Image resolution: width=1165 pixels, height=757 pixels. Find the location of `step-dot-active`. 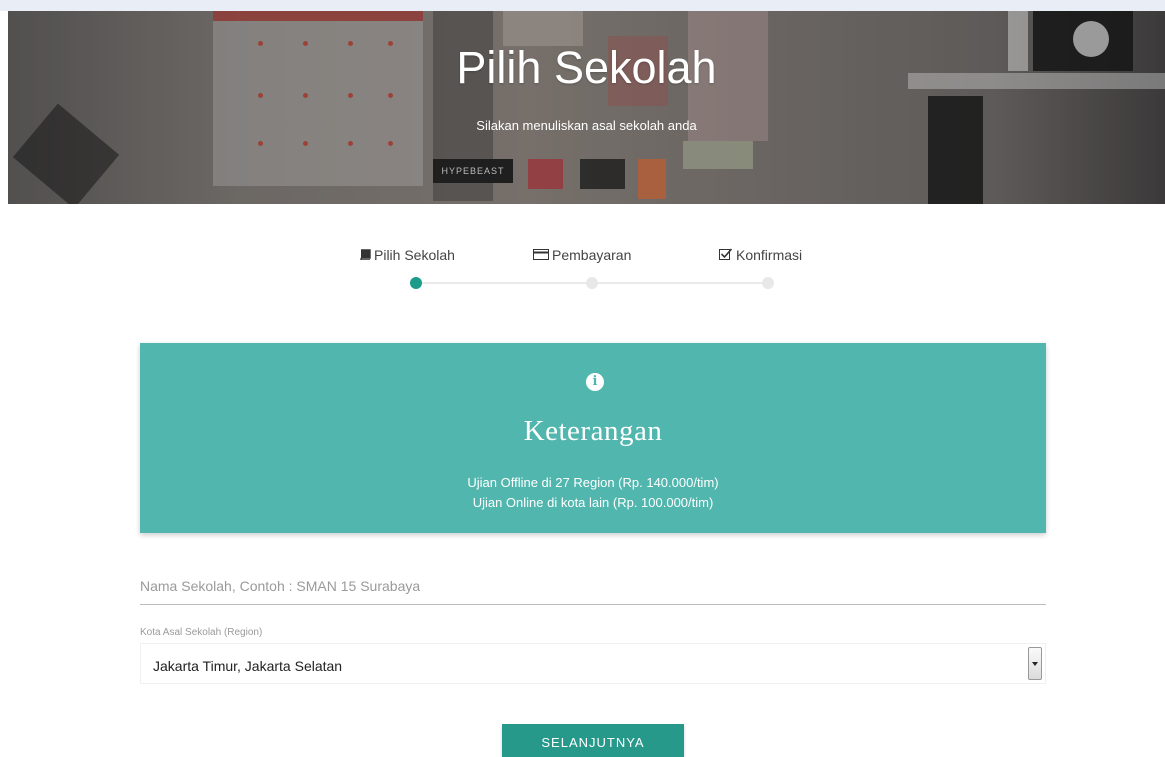

step-dot-active is located at coordinates (416, 283).